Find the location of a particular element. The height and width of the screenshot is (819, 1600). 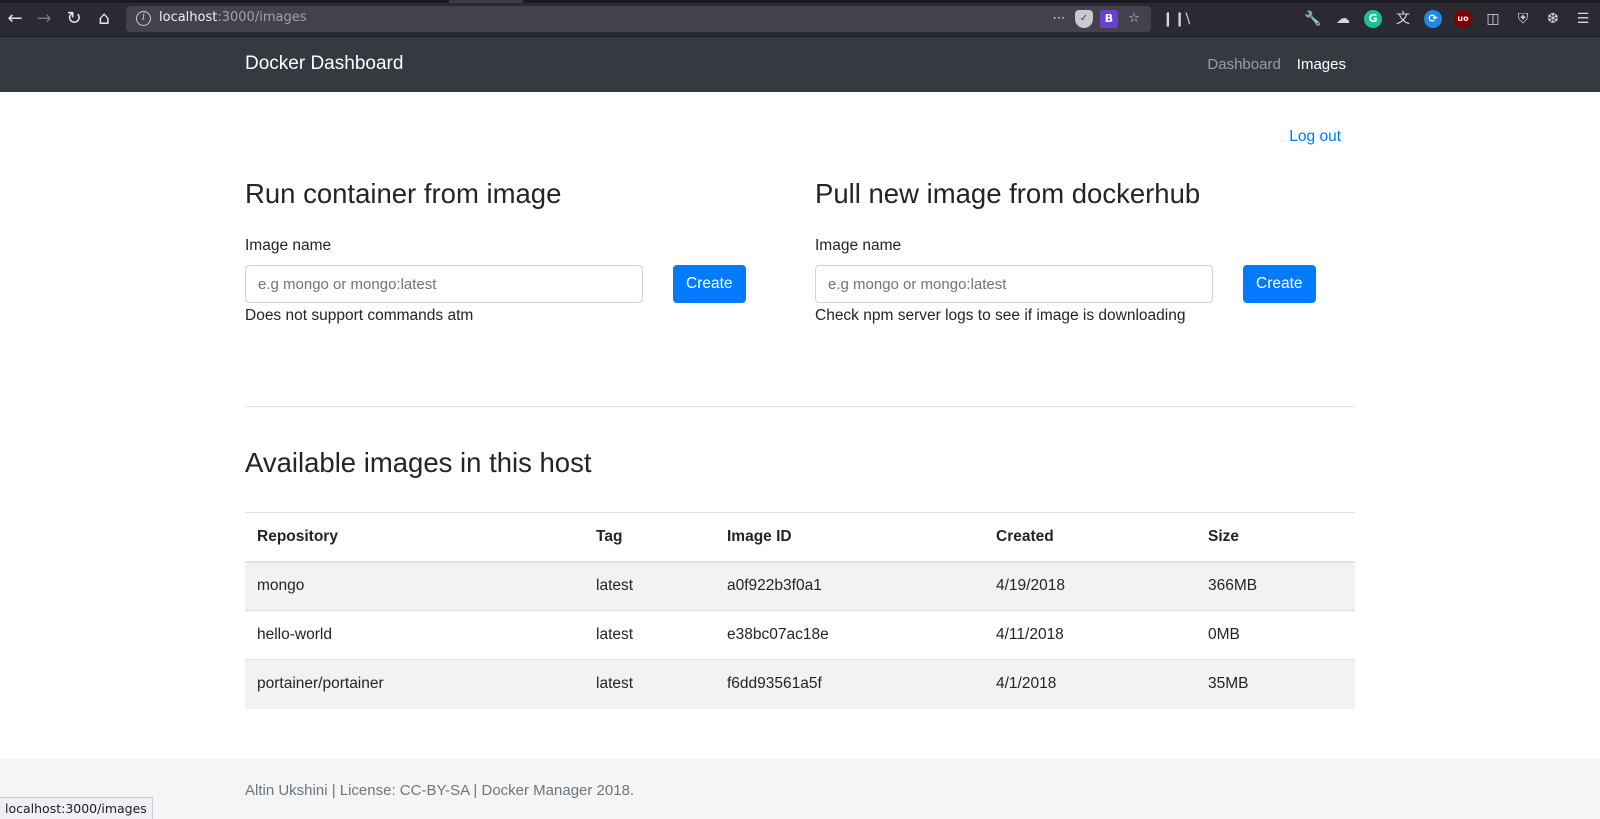

cell-repository: hello-world is located at coordinates (414, 635).